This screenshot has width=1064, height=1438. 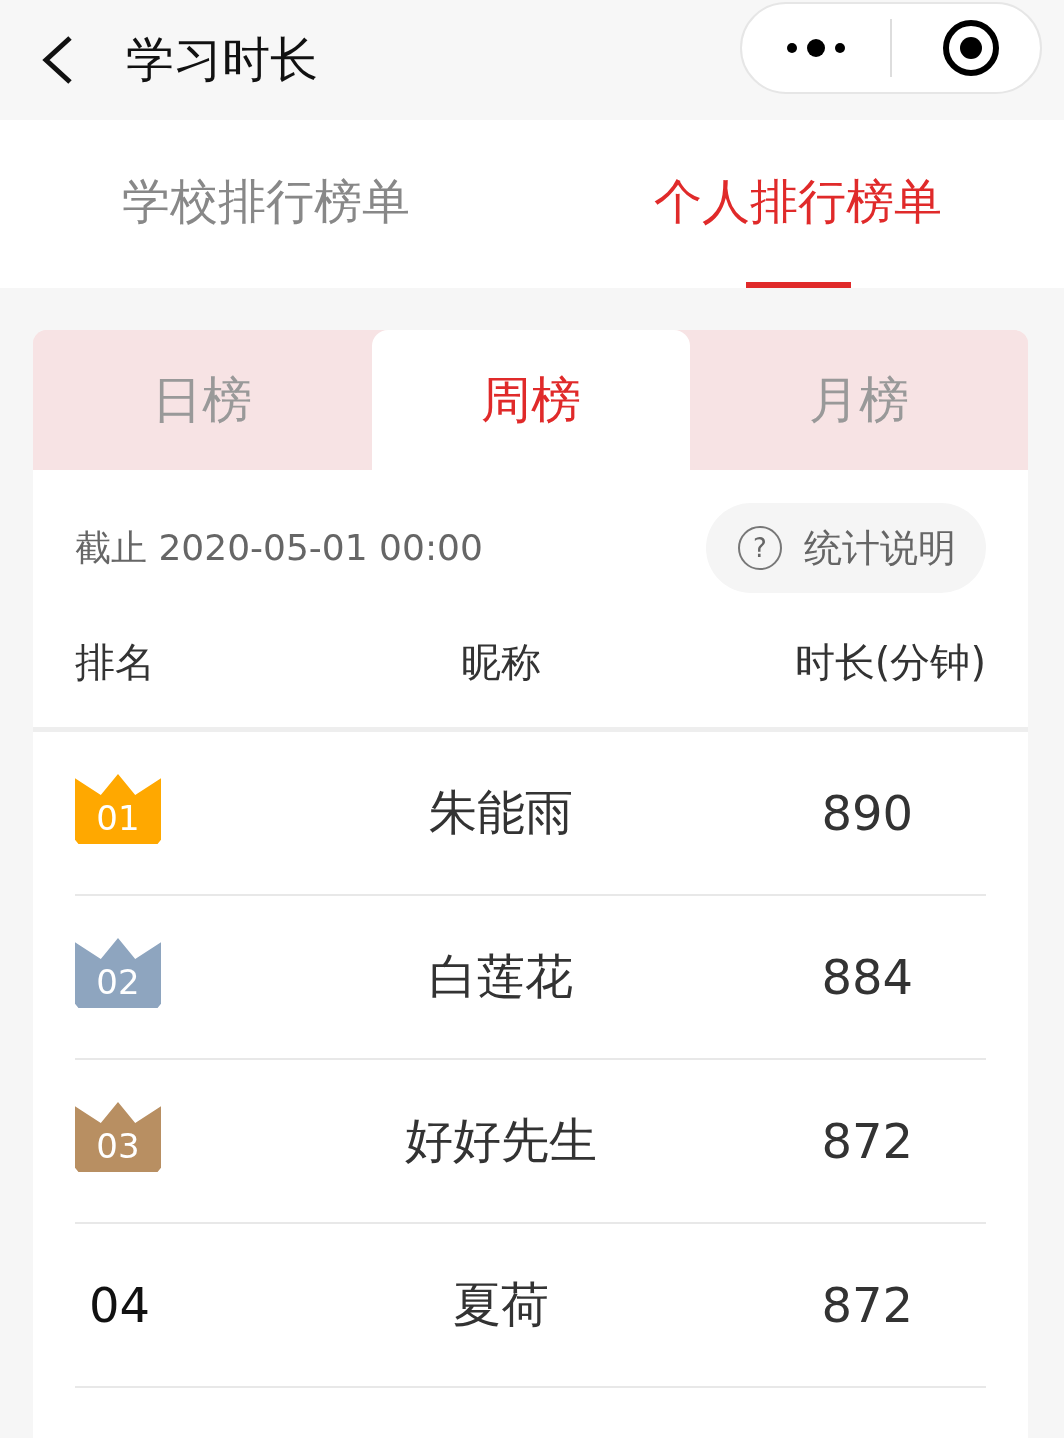 I want to click on rank-number: 04, so click(x=120, y=1305).